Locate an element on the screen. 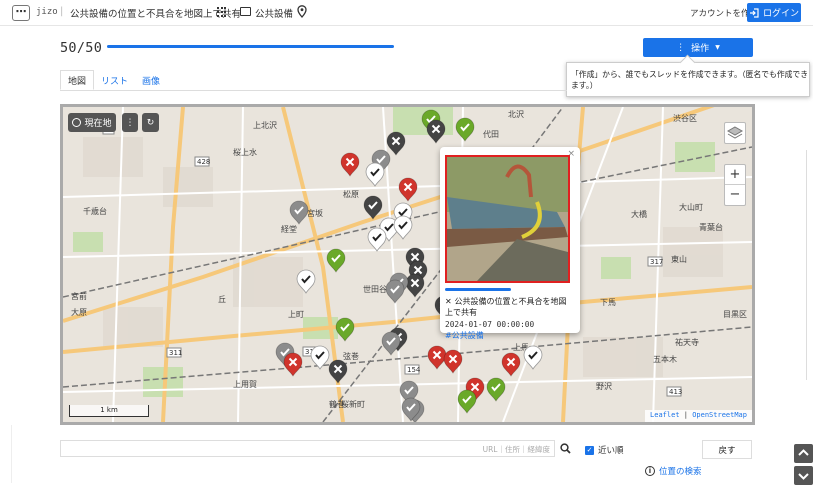  scroll-up-button is located at coordinates (803, 453).